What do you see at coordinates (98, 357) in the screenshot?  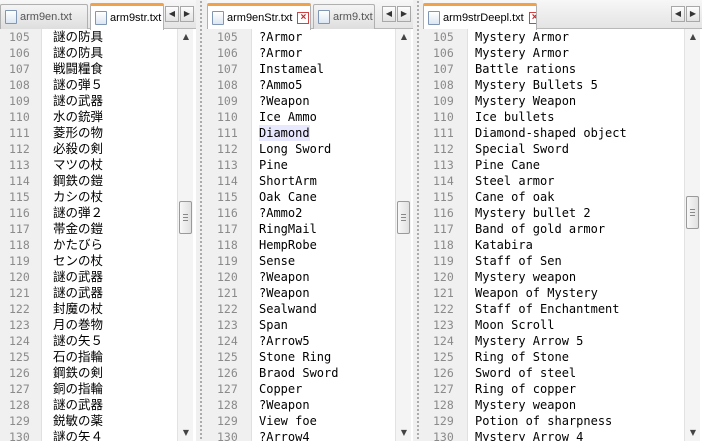 I see `text-line: 125 石の指輪` at bounding box center [98, 357].